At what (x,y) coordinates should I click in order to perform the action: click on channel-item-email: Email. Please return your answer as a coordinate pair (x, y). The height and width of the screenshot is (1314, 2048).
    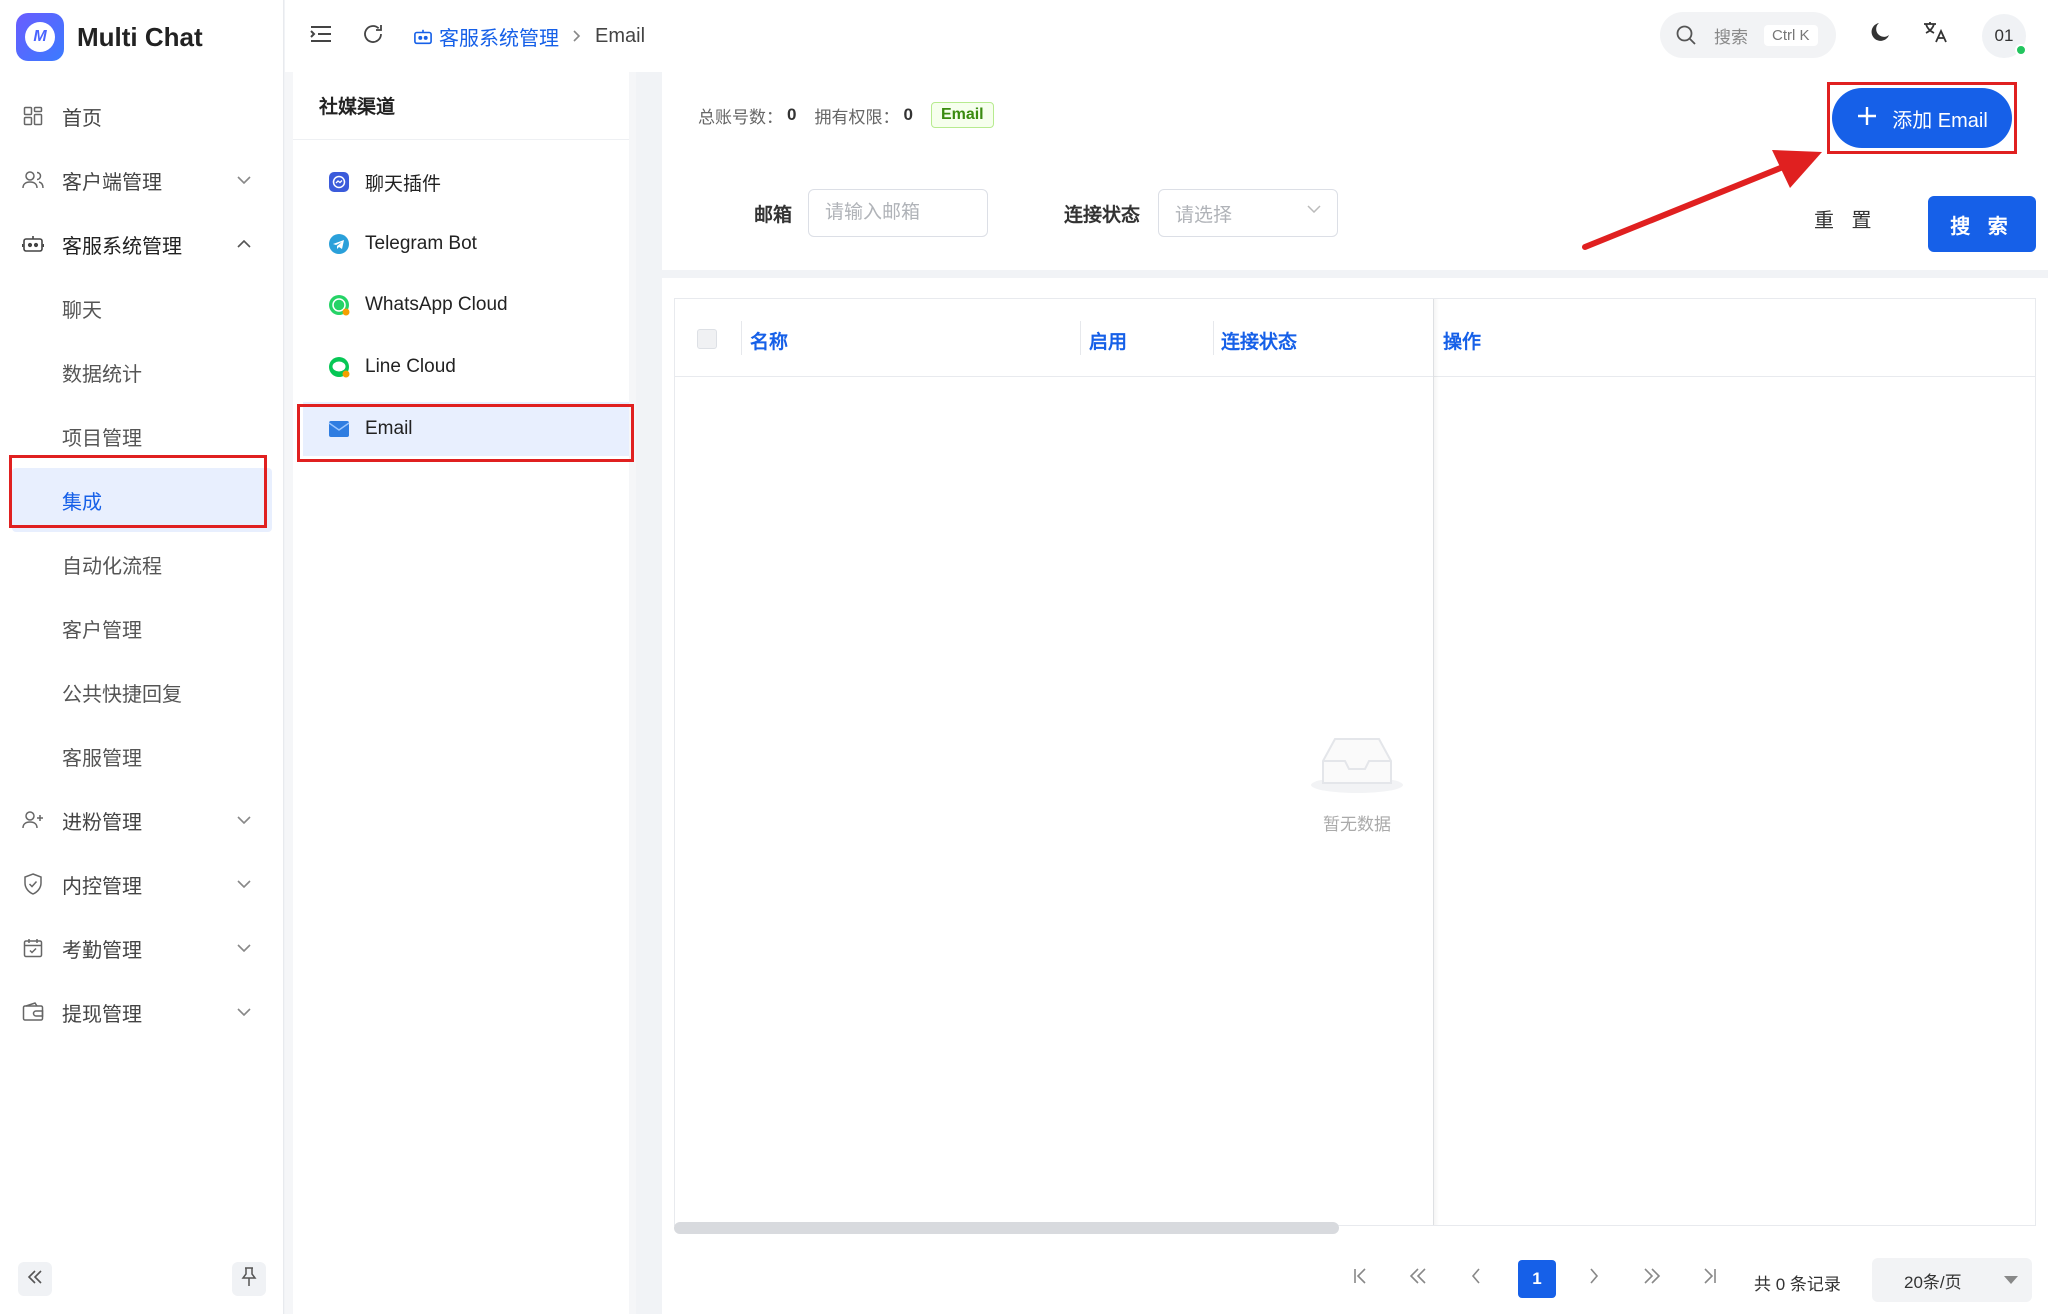
    Looking at the image, I should click on (466, 429).